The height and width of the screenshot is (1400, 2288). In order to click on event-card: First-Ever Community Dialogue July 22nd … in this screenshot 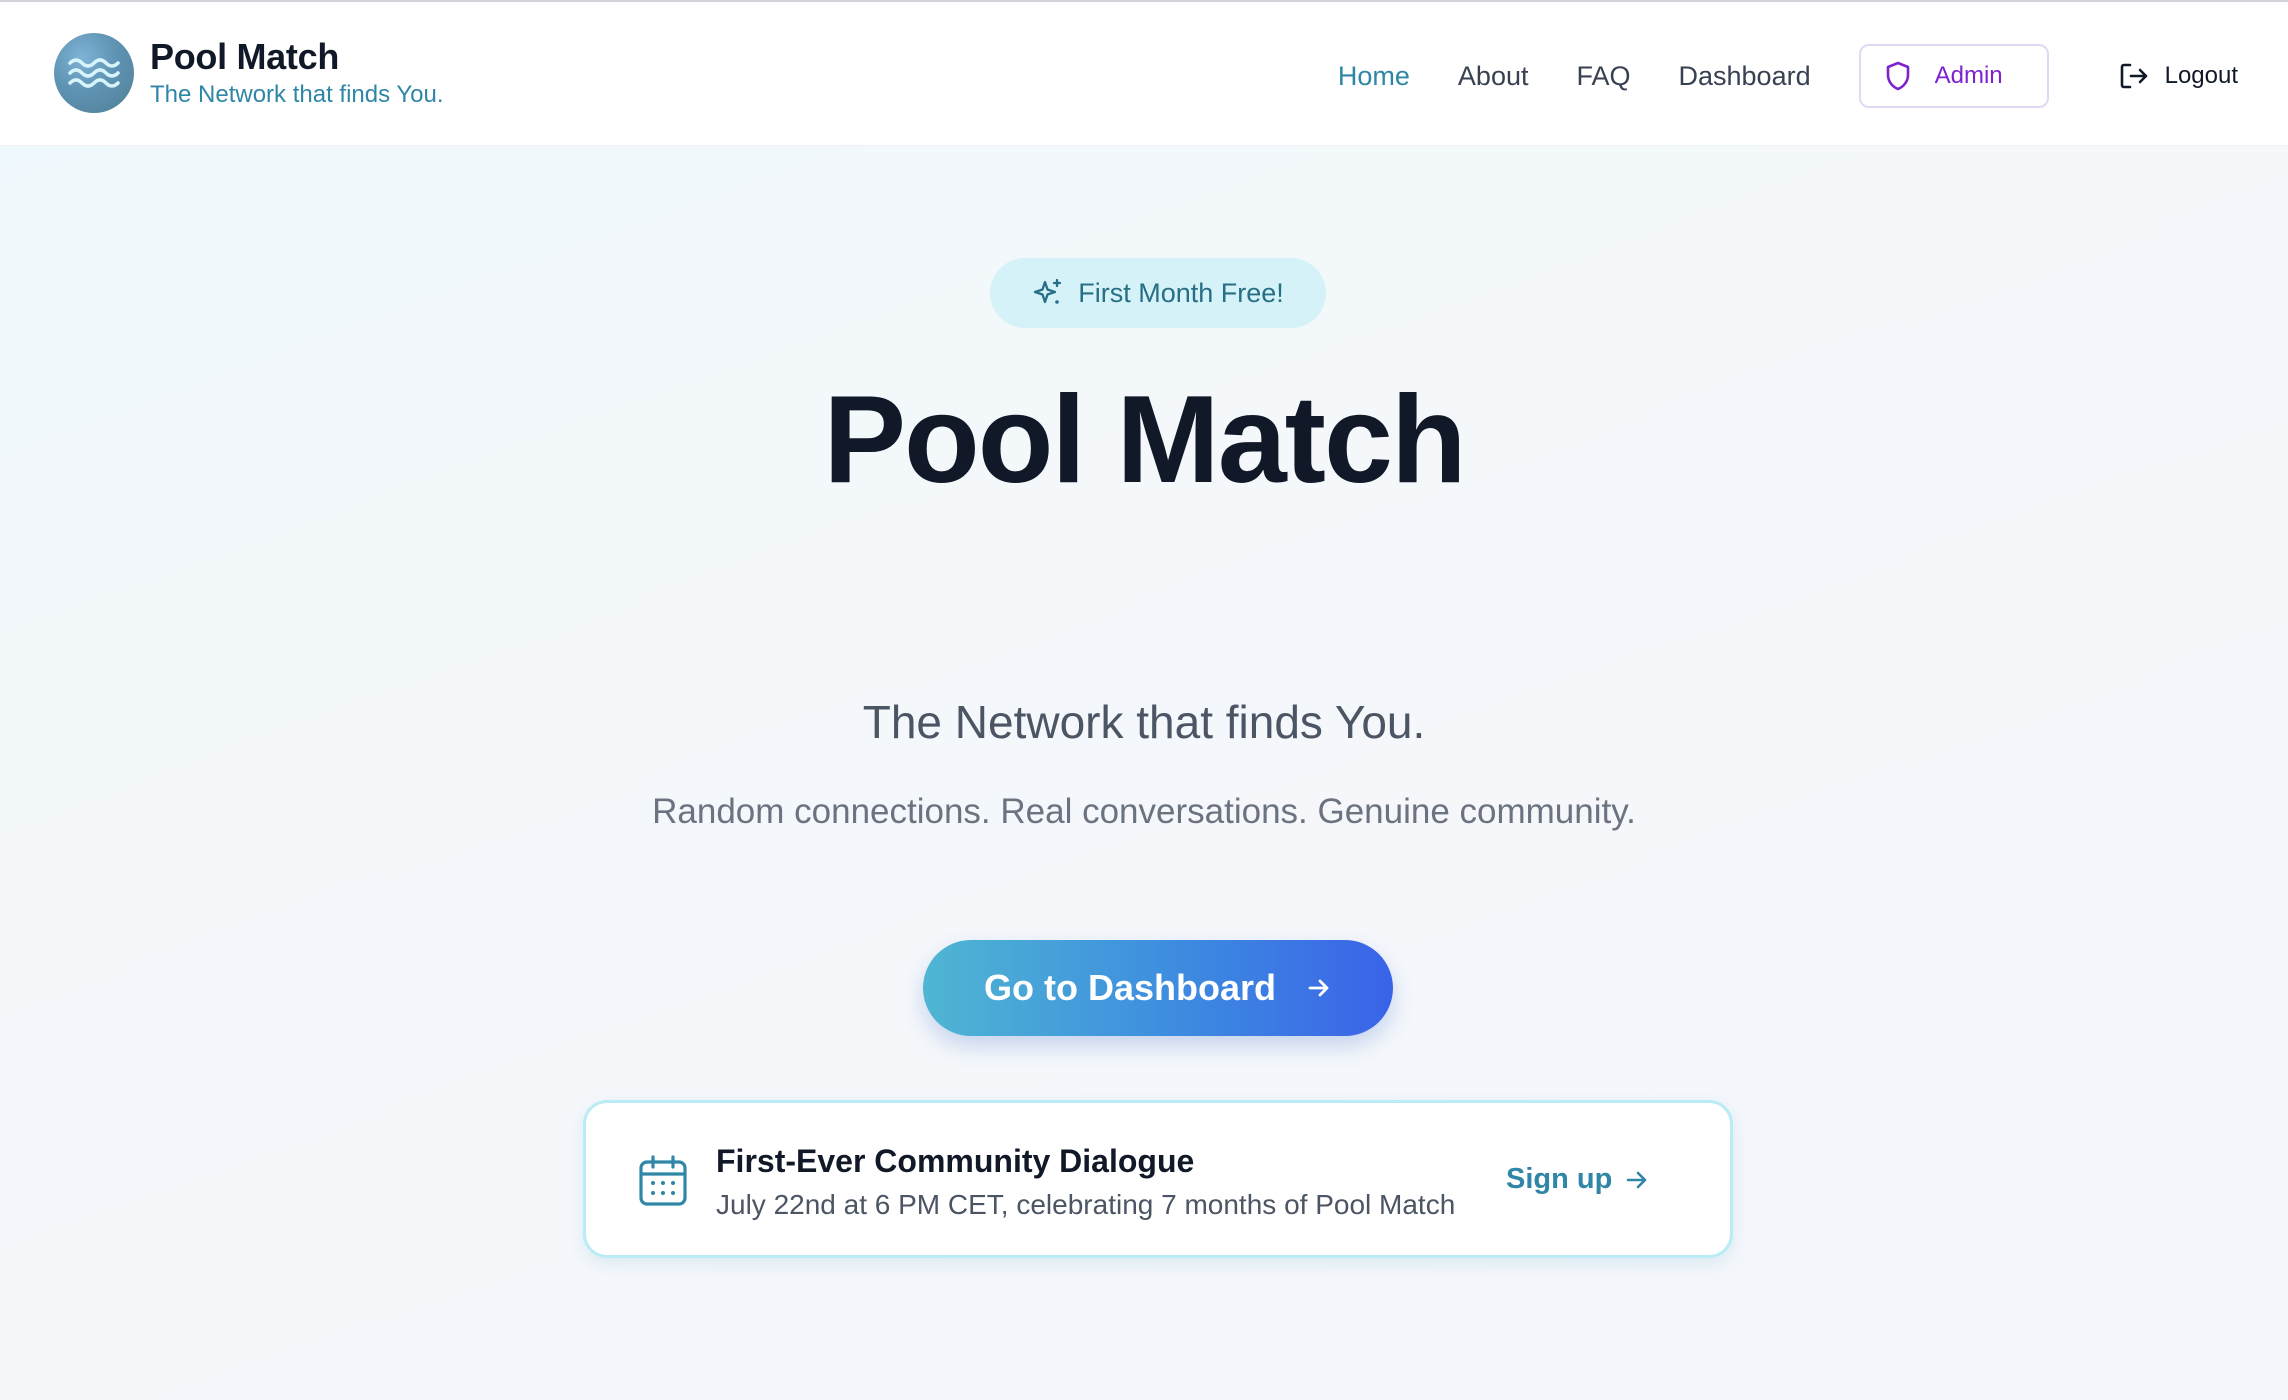, I will do `click(1158, 1179)`.